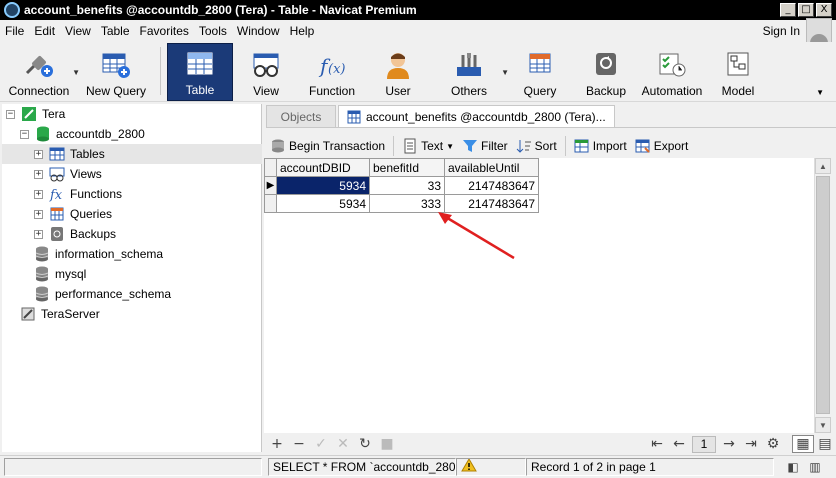 The width and height of the screenshot is (836, 478). I want to click on discard-x-icon: ✕, so click(343, 444).